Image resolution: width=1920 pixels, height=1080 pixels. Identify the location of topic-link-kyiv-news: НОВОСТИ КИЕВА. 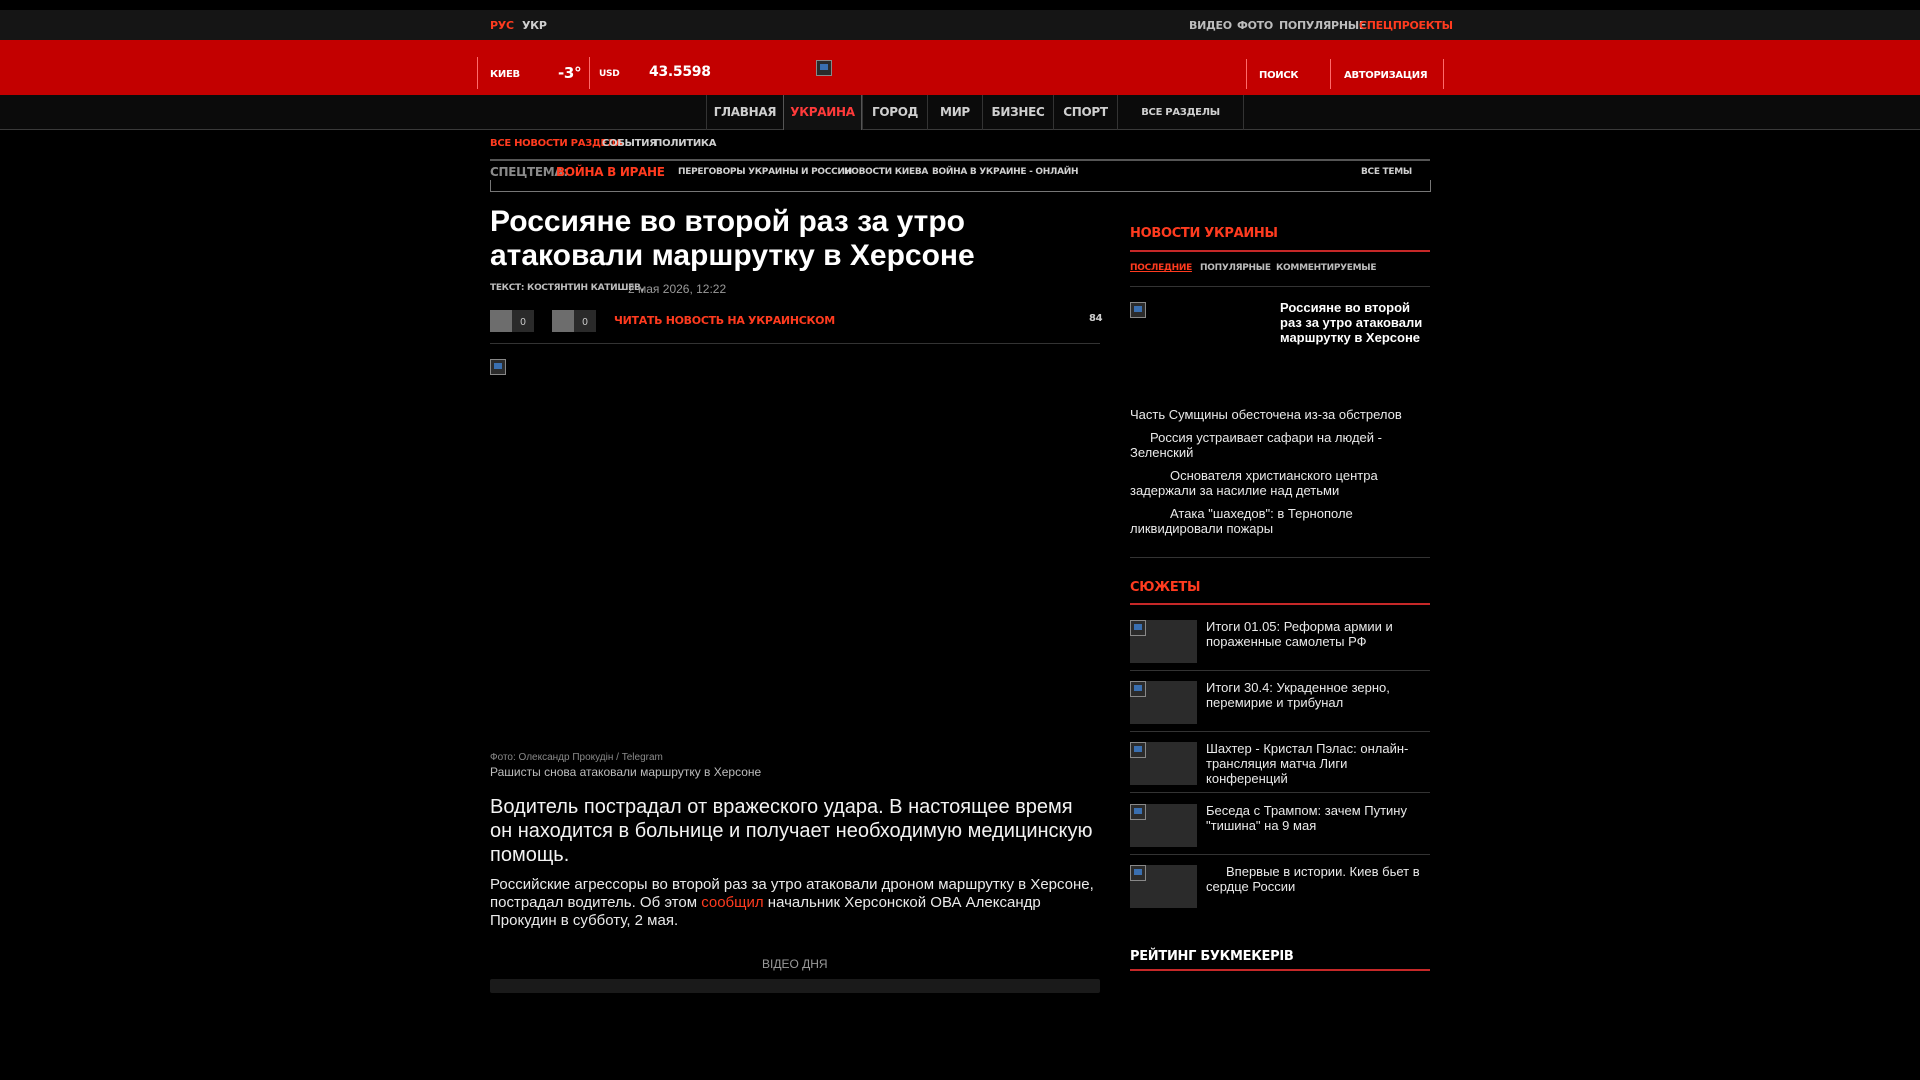
(886, 172).